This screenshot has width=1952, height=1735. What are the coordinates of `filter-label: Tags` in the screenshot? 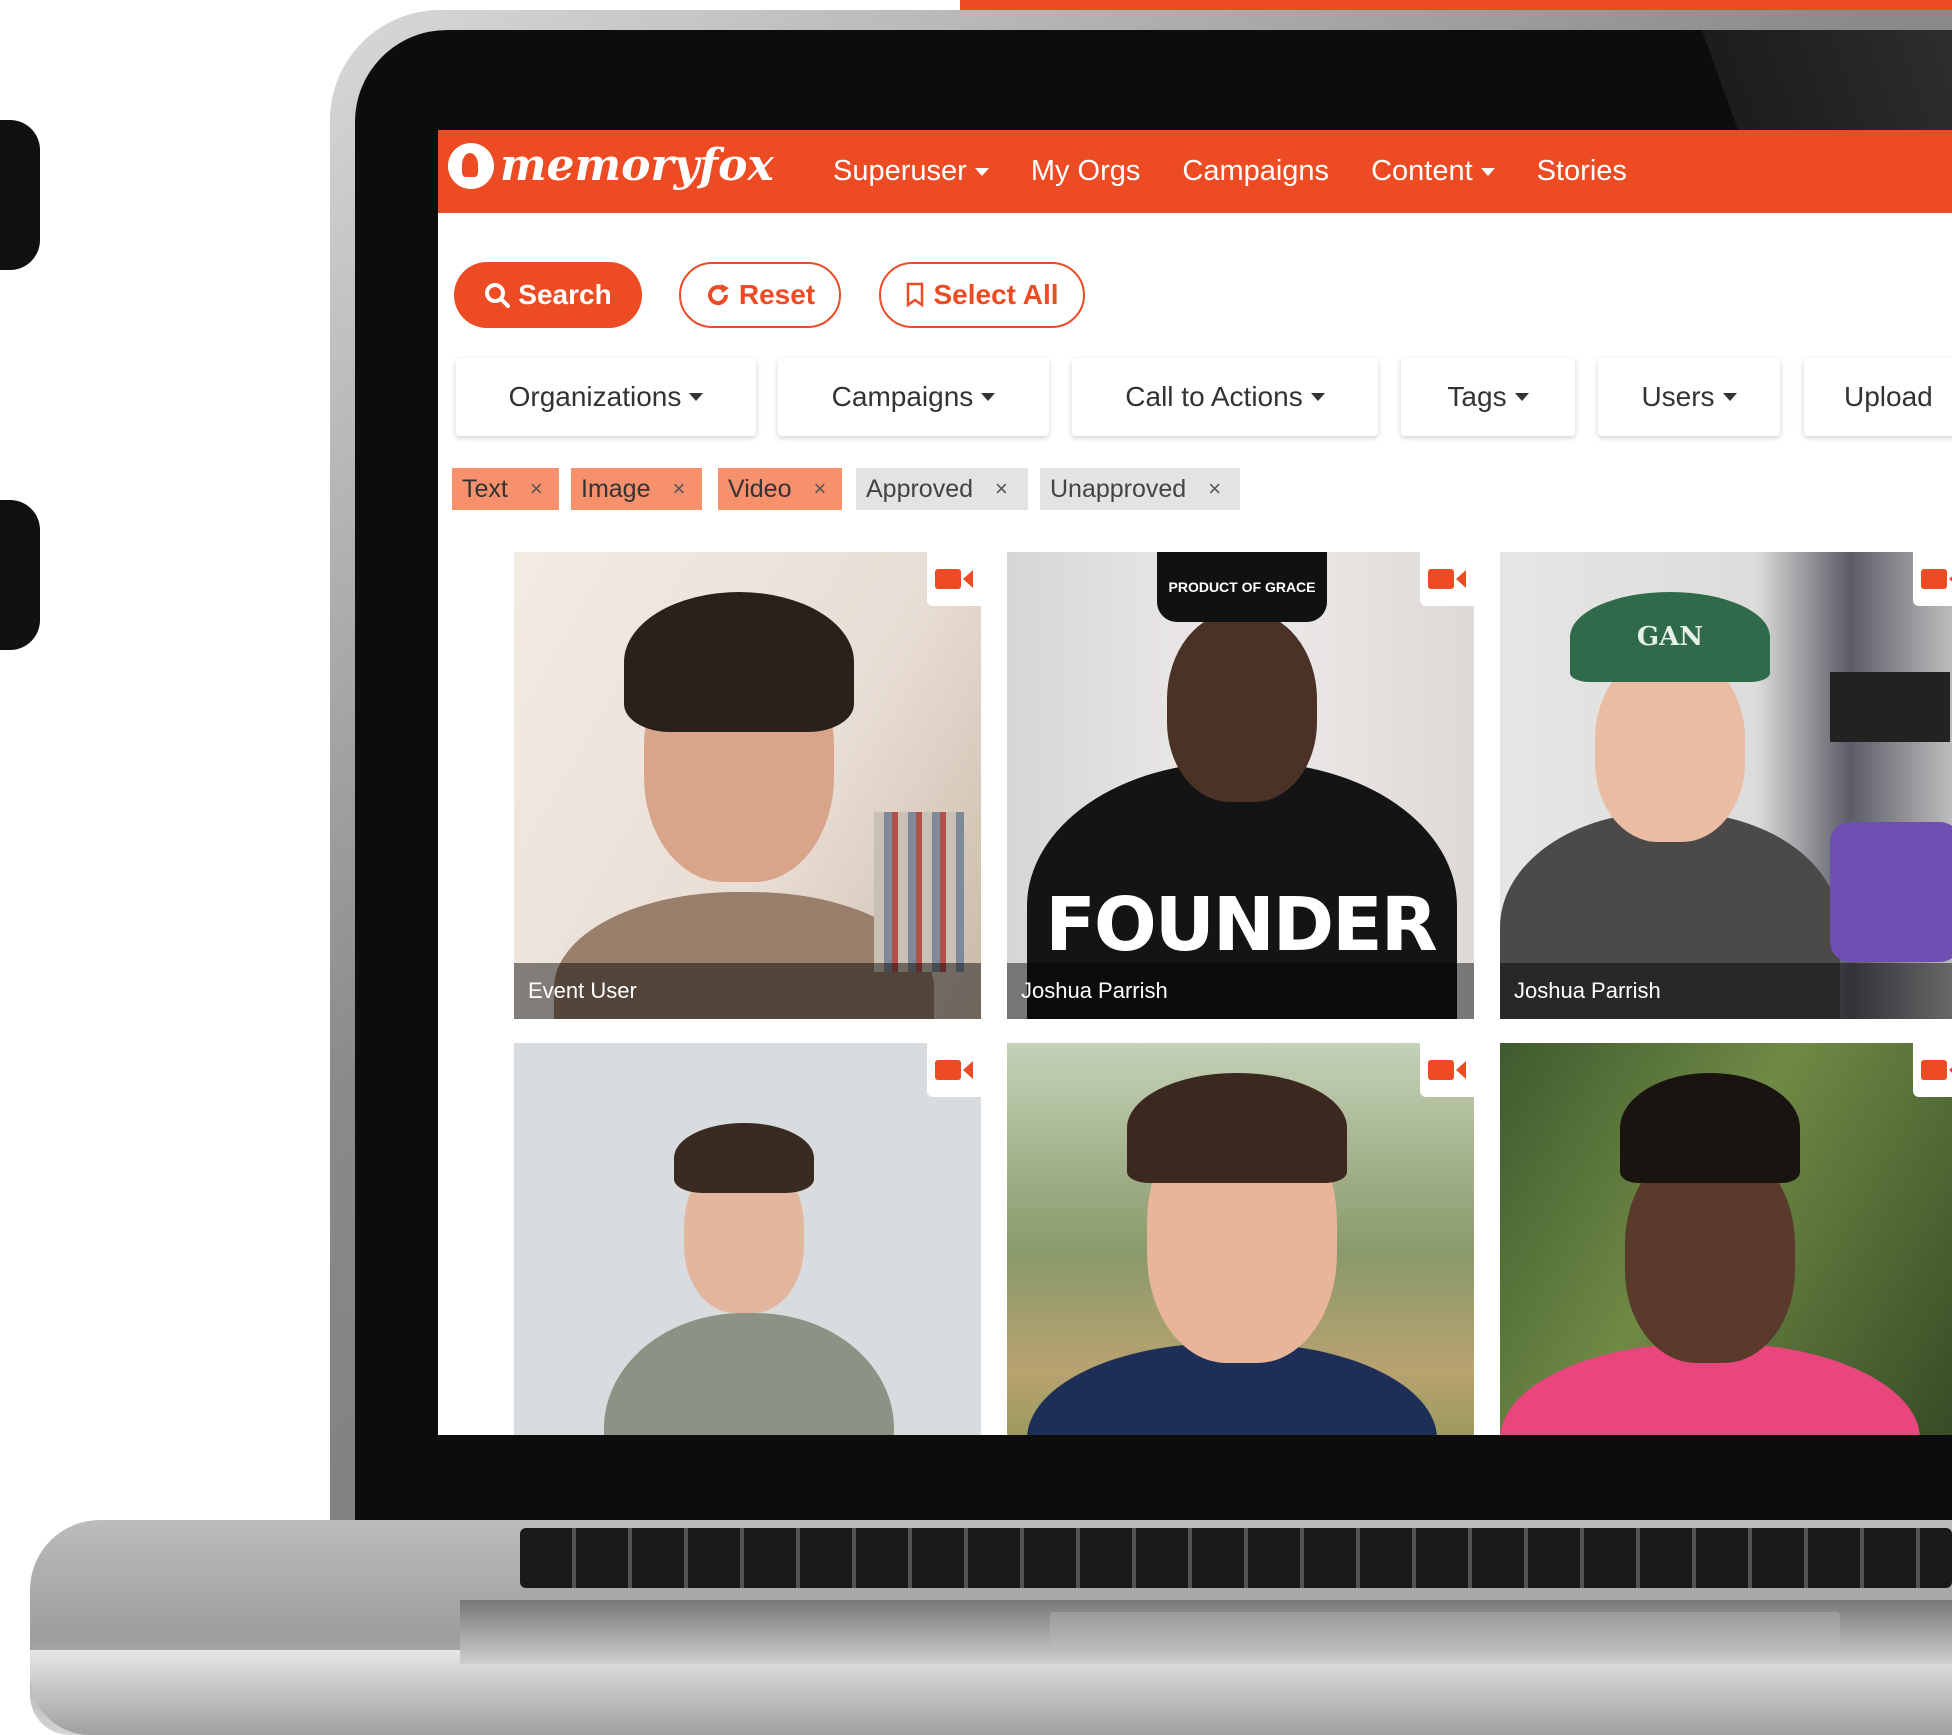 It's located at (1477, 396).